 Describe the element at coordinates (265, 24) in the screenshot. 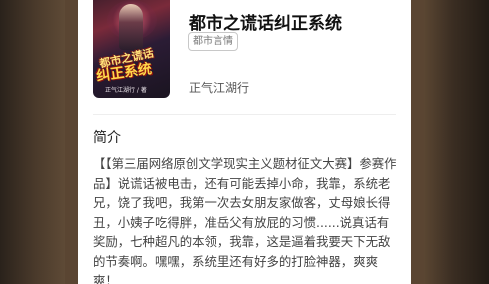

I see `book-title: 都市之谎话纠正系统` at that location.